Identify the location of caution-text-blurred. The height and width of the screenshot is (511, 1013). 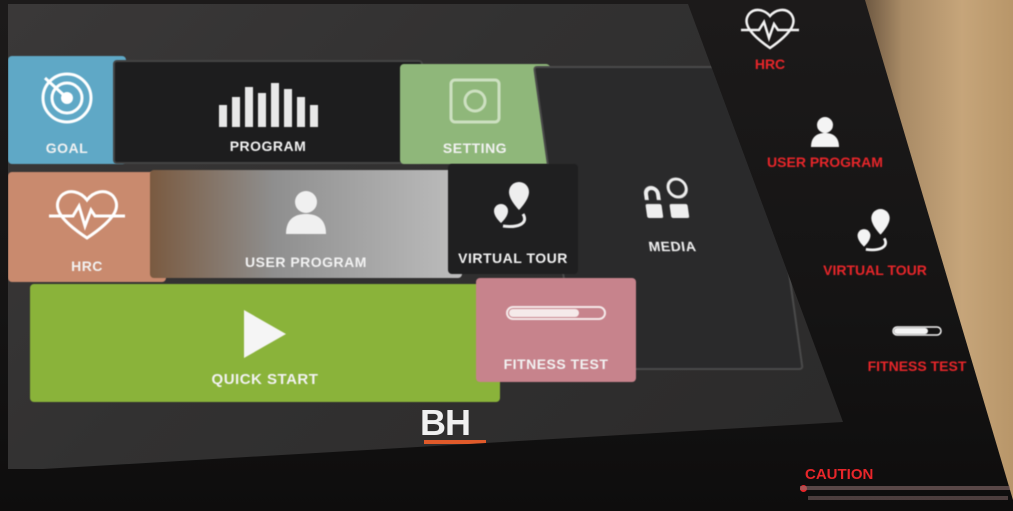
(905, 488).